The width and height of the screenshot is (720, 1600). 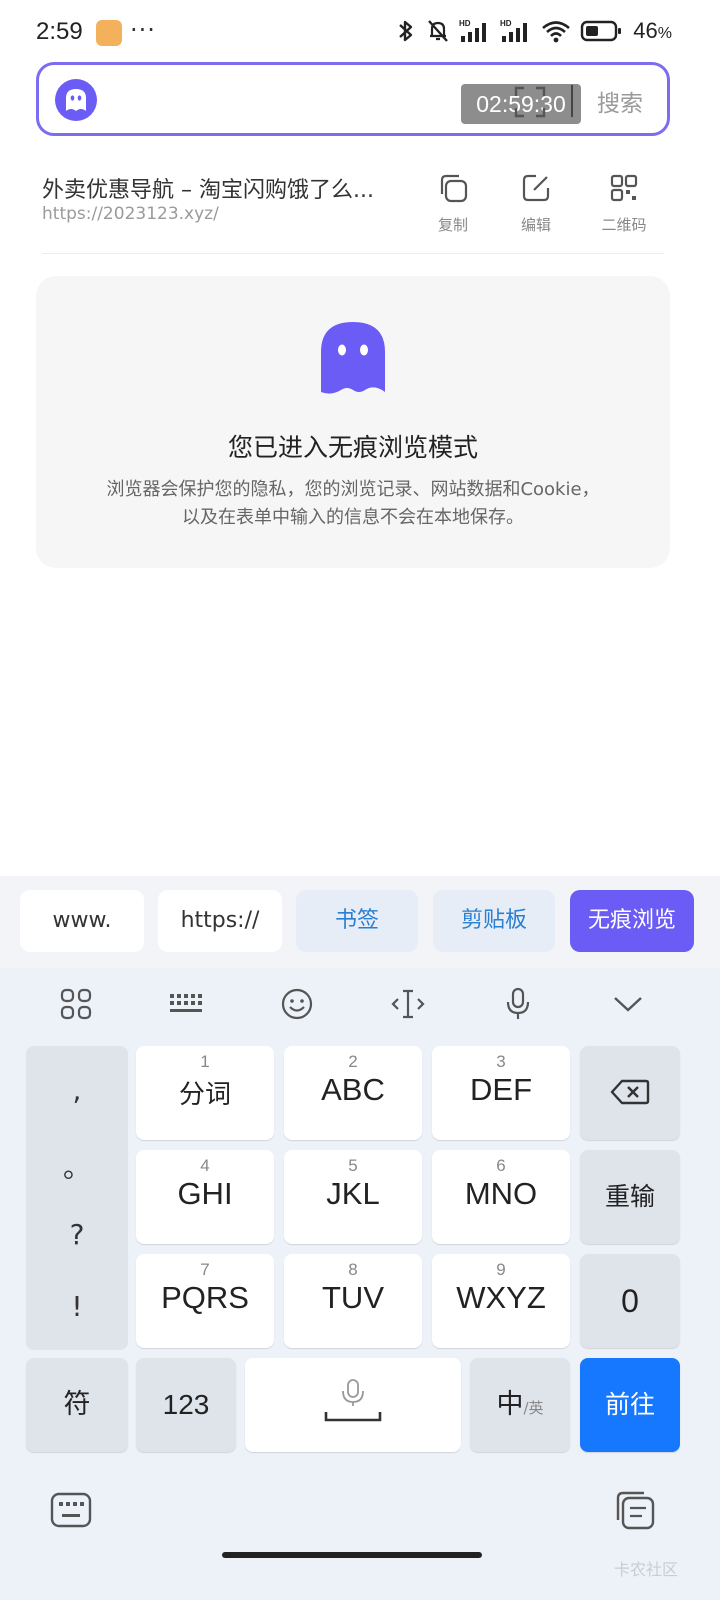 I want to click on edit-icon, so click(x=536, y=188).